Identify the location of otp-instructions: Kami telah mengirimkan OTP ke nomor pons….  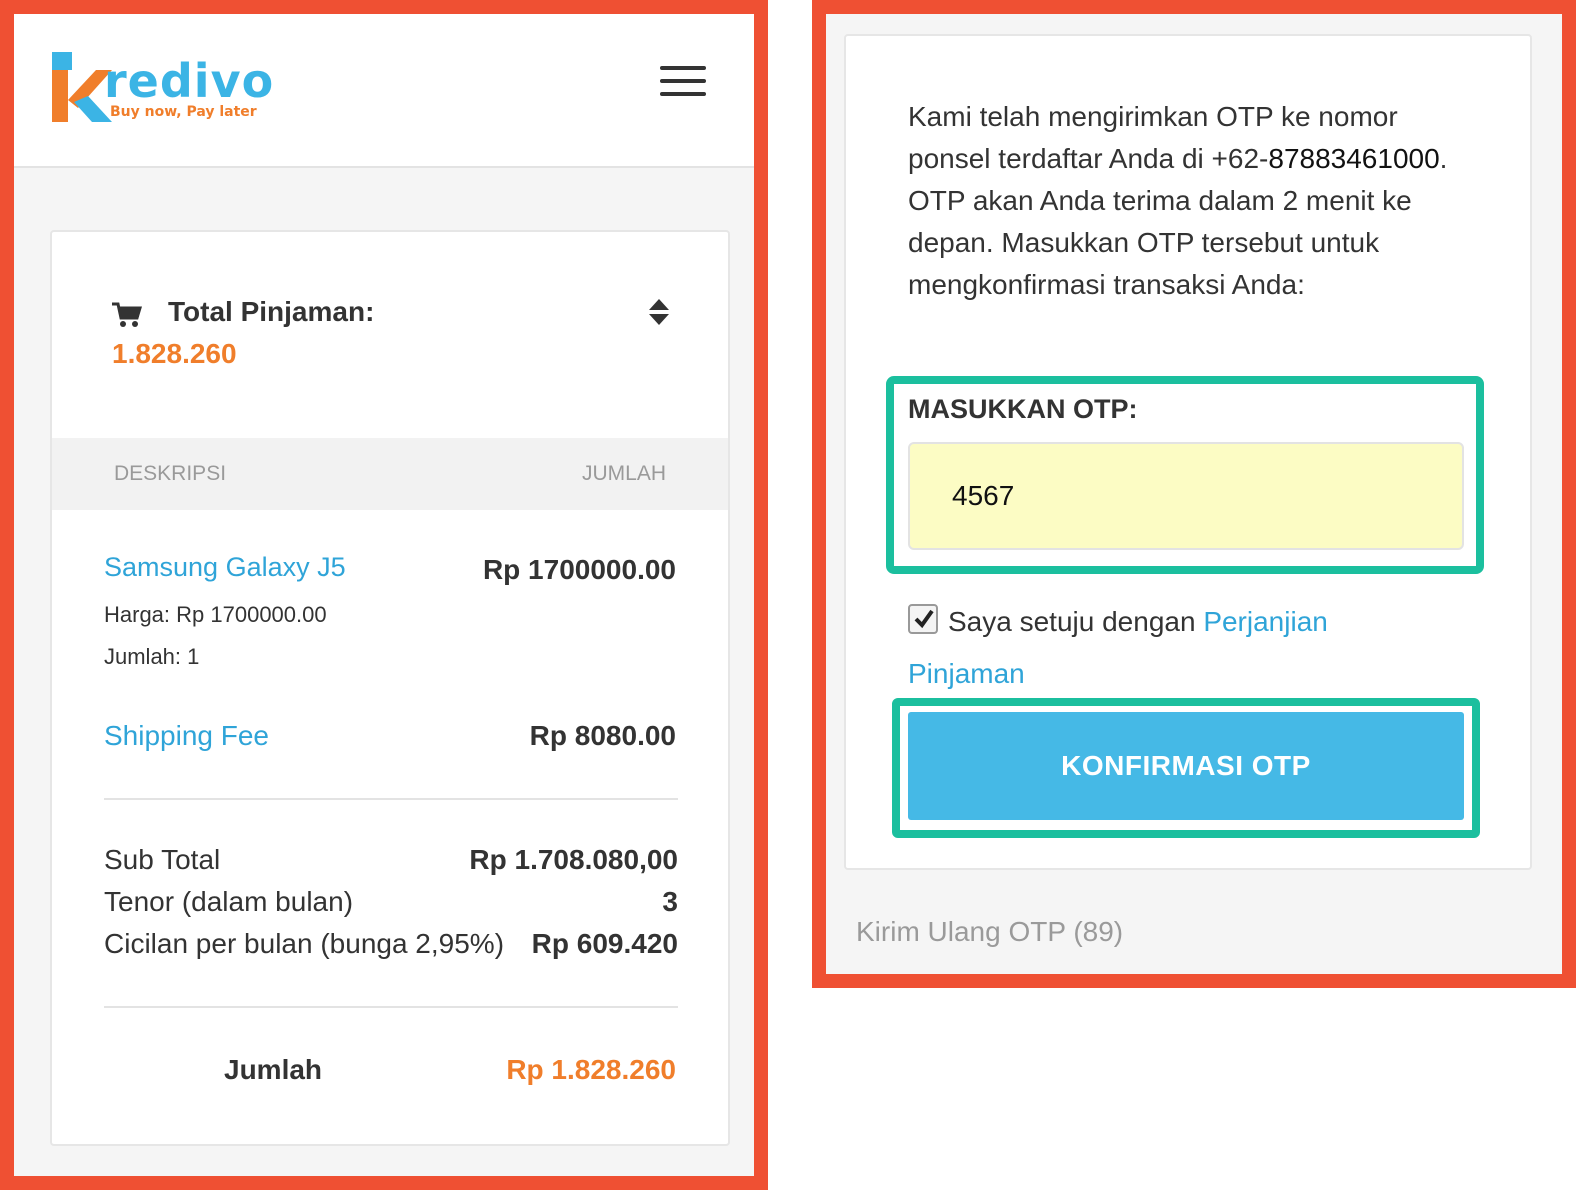
(1178, 200).